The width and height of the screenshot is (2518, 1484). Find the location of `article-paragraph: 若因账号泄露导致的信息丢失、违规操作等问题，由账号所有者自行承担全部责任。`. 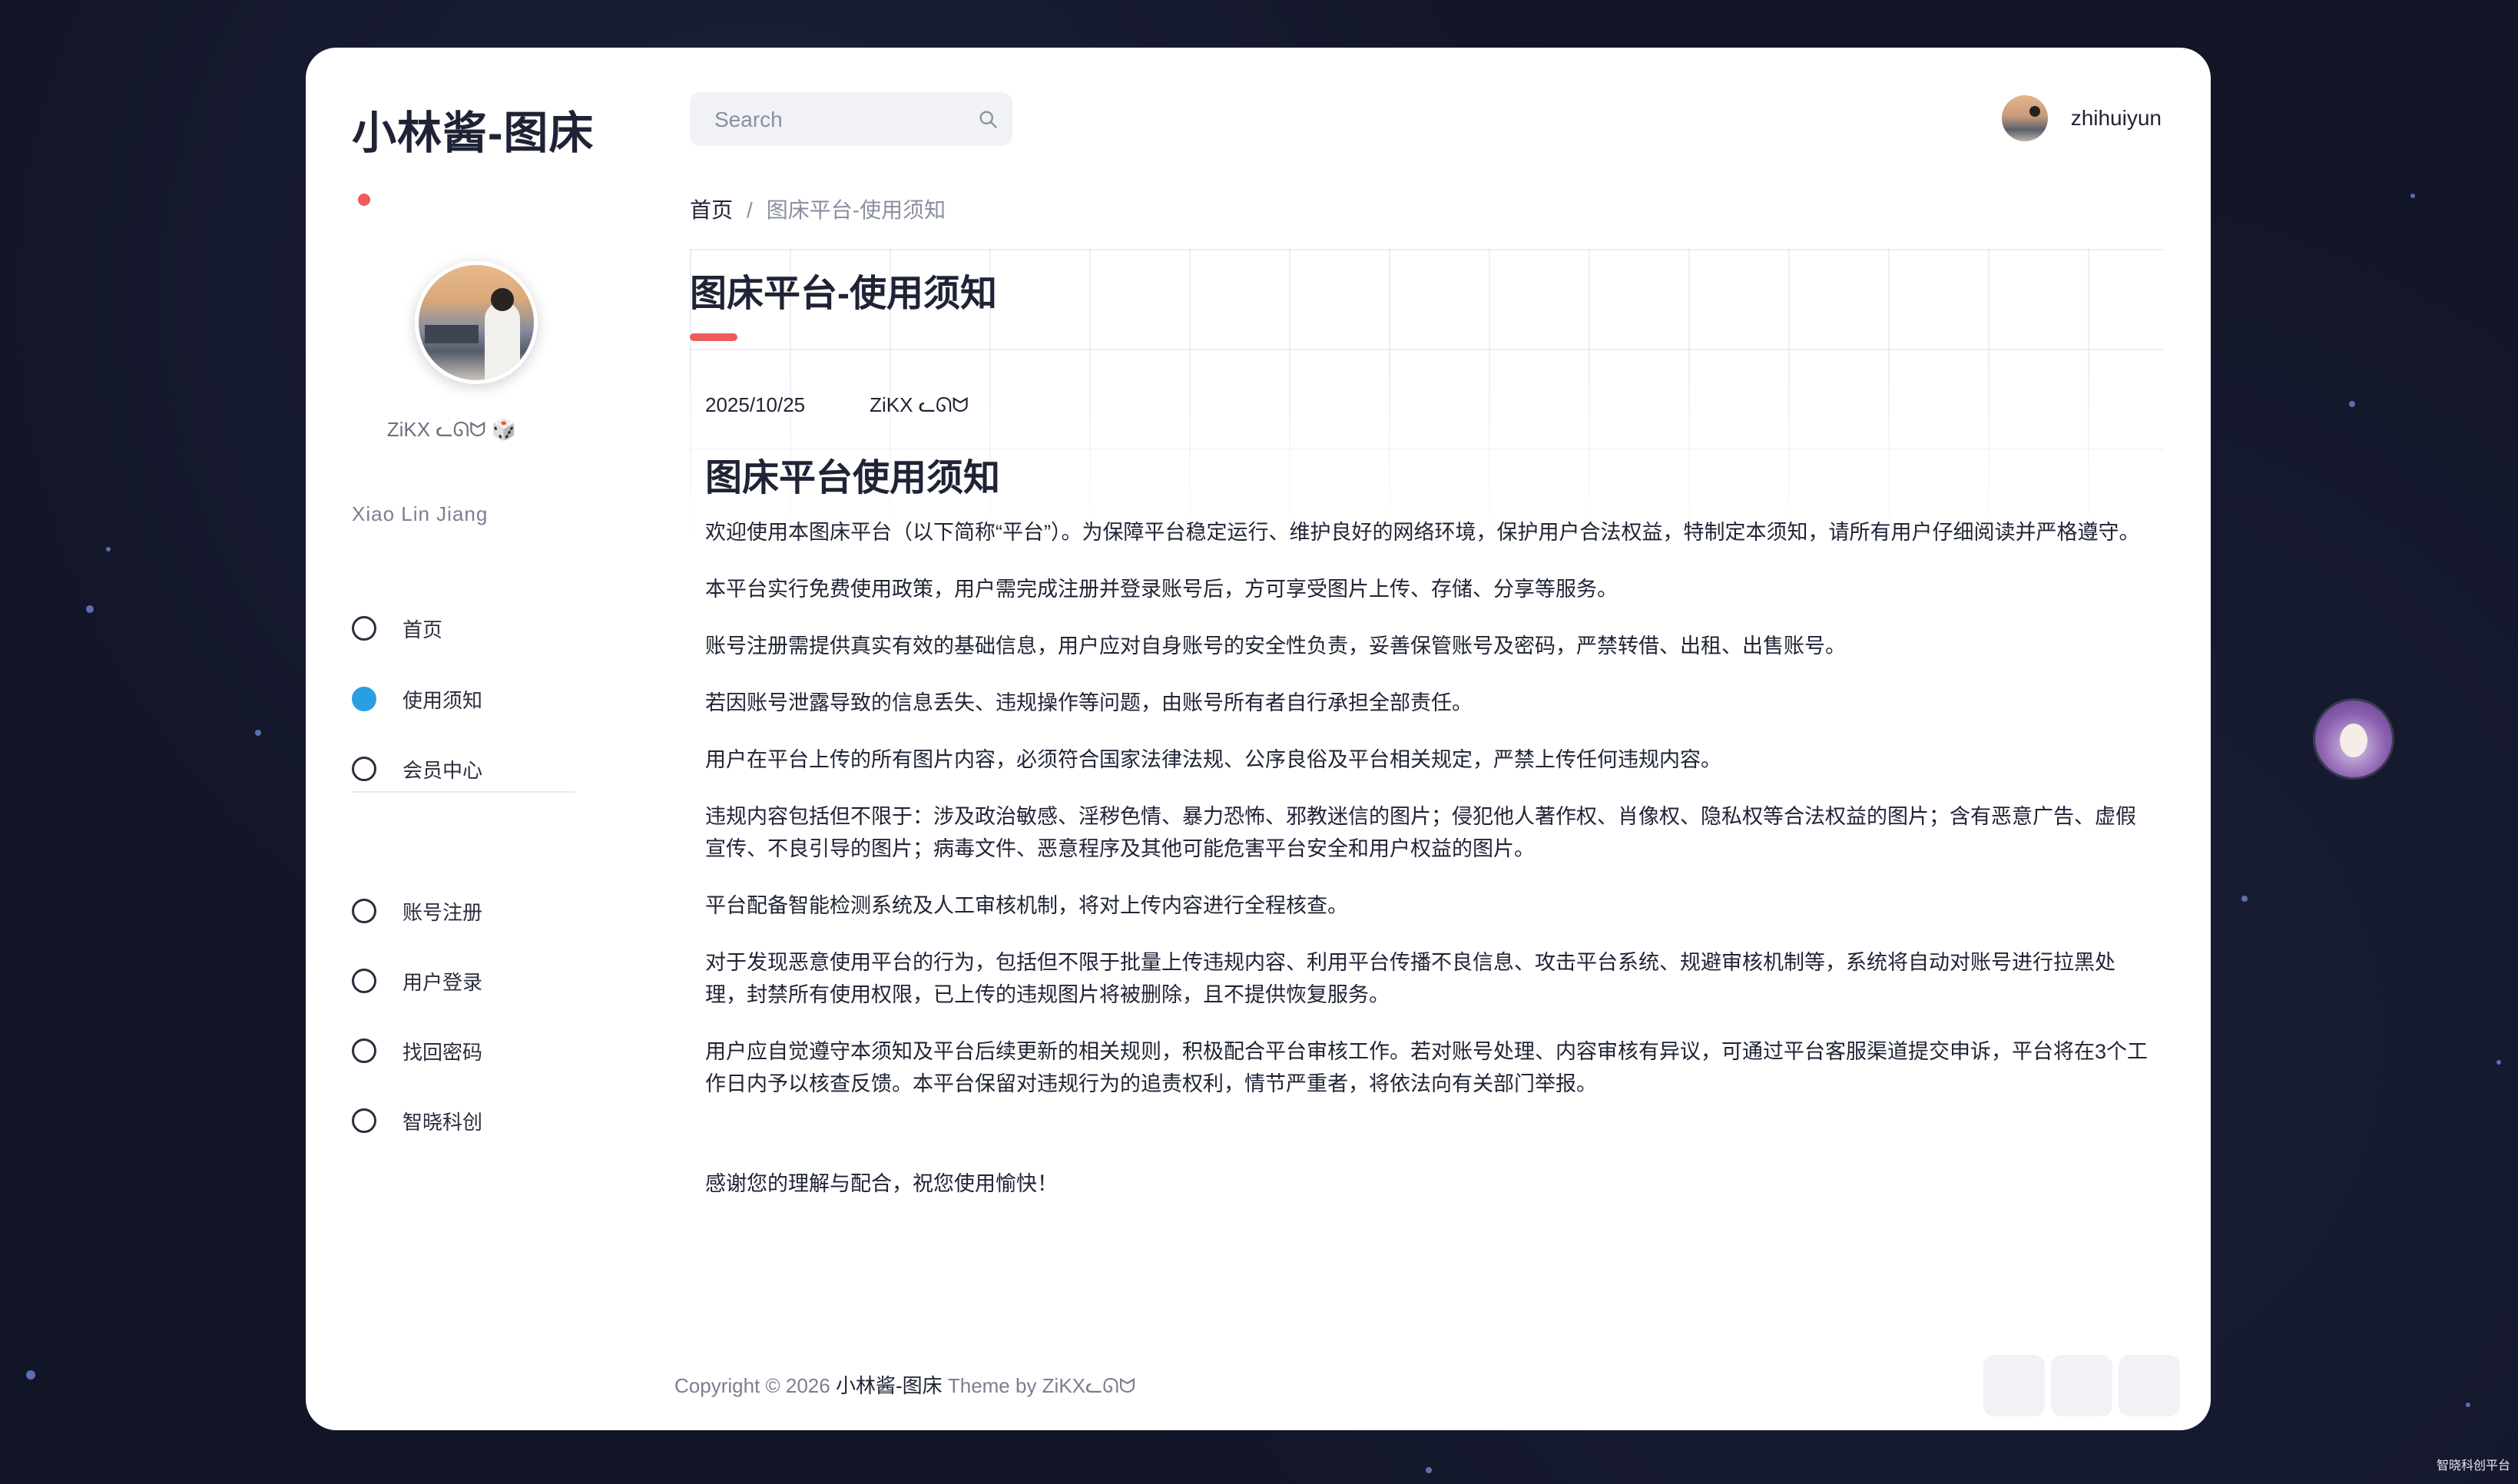

article-paragraph: 若因账号泄露导致的信息丢失、违规操作等问题，由账号所有者自行承担全部责任。 is located at coordinates (1089, 702).